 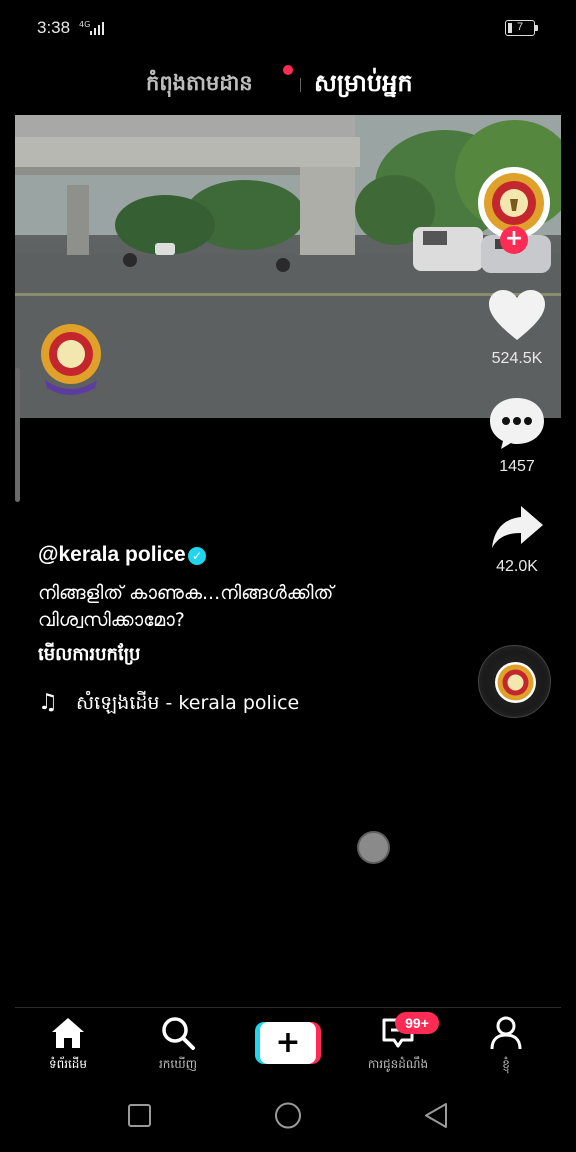 I want to click on recent-apps-icon, so click(x=139, y=1115).